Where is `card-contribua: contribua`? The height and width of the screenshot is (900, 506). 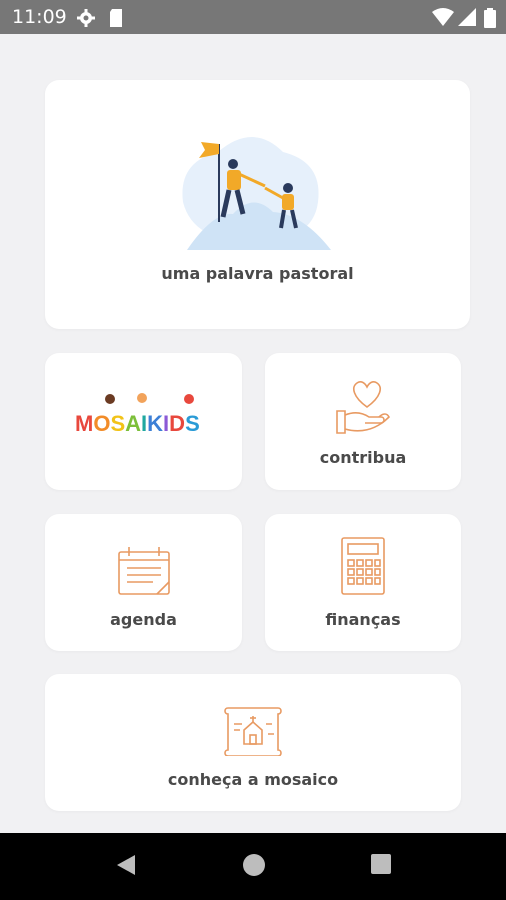 card-contribua: contribua is located at coordinates (363, 421).